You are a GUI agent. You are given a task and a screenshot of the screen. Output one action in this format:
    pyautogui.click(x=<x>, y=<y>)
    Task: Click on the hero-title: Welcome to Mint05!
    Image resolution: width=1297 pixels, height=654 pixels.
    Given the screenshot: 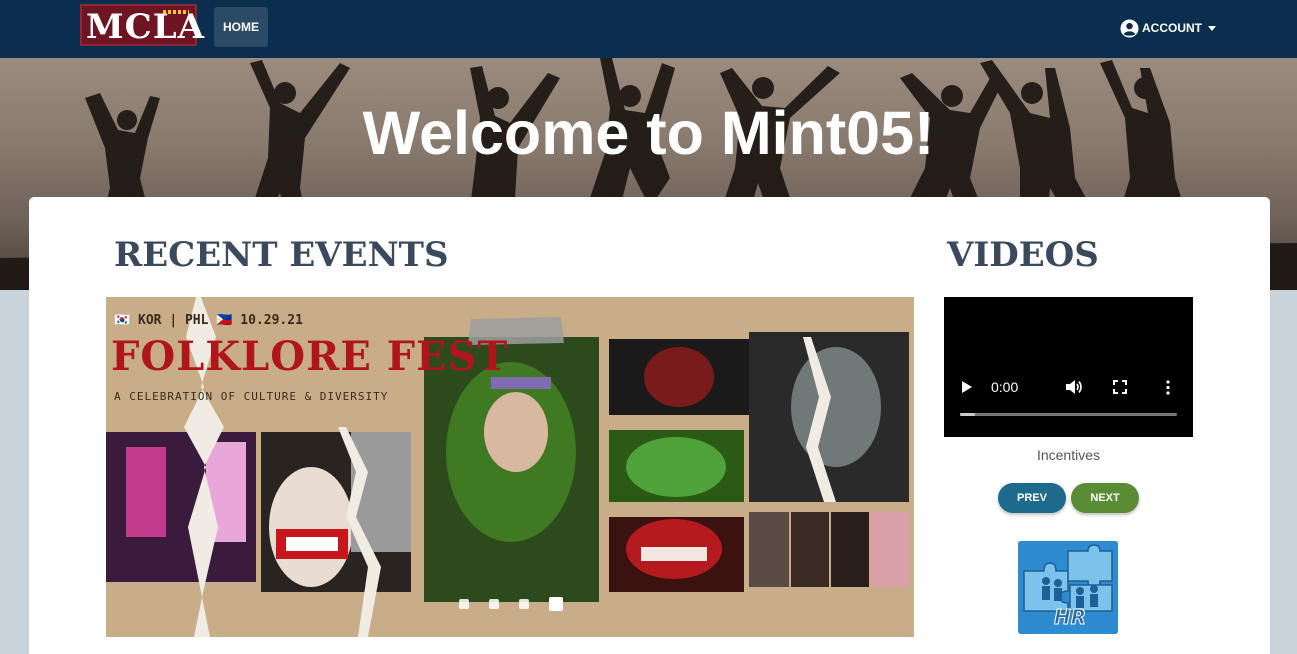 What is the action you would take?
    pyautogui.click(x=648, y=133)
    